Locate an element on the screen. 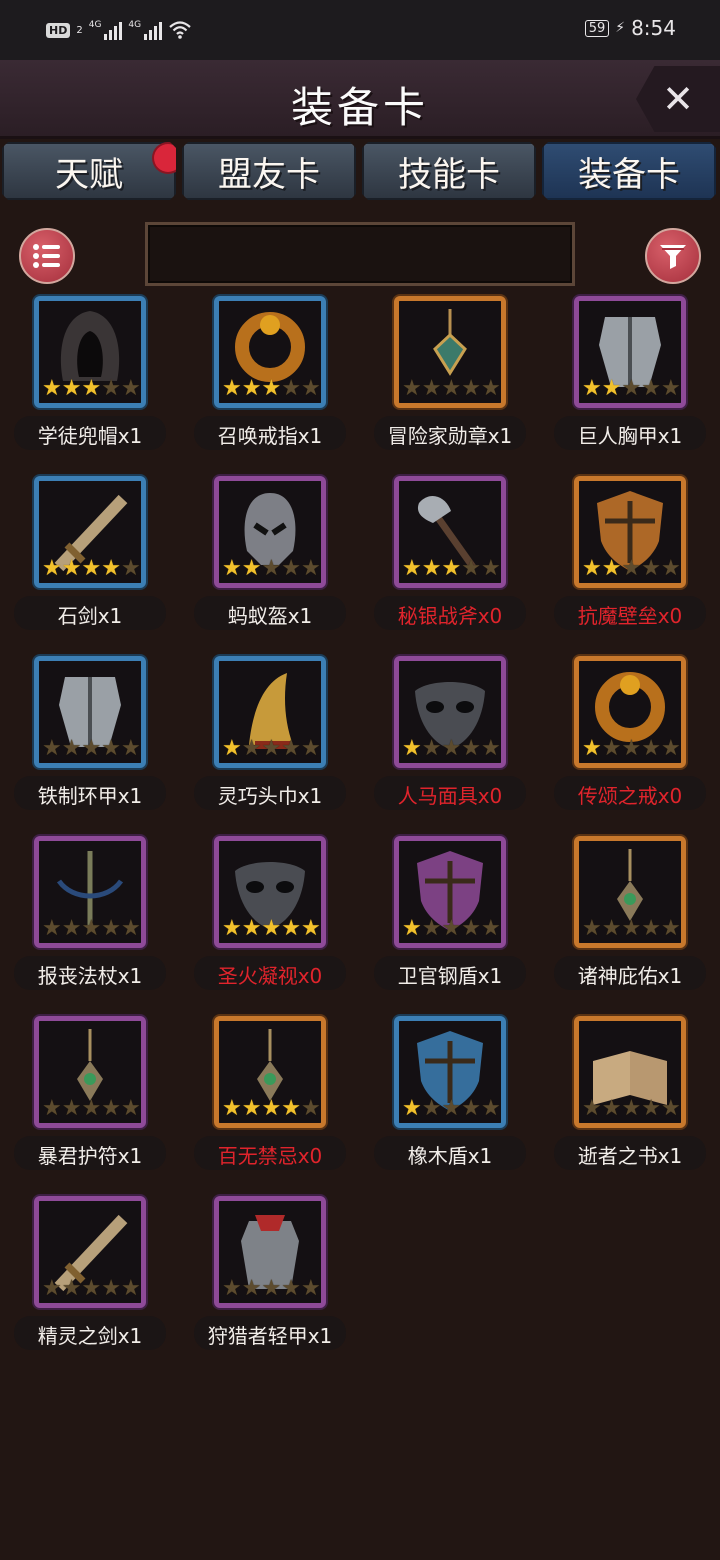 This screenshot has width=720, height=1560. equipment-card: ★ ★ ★ ★ ★ 百无禁忌x0 is located at coordinates (270, 1104).